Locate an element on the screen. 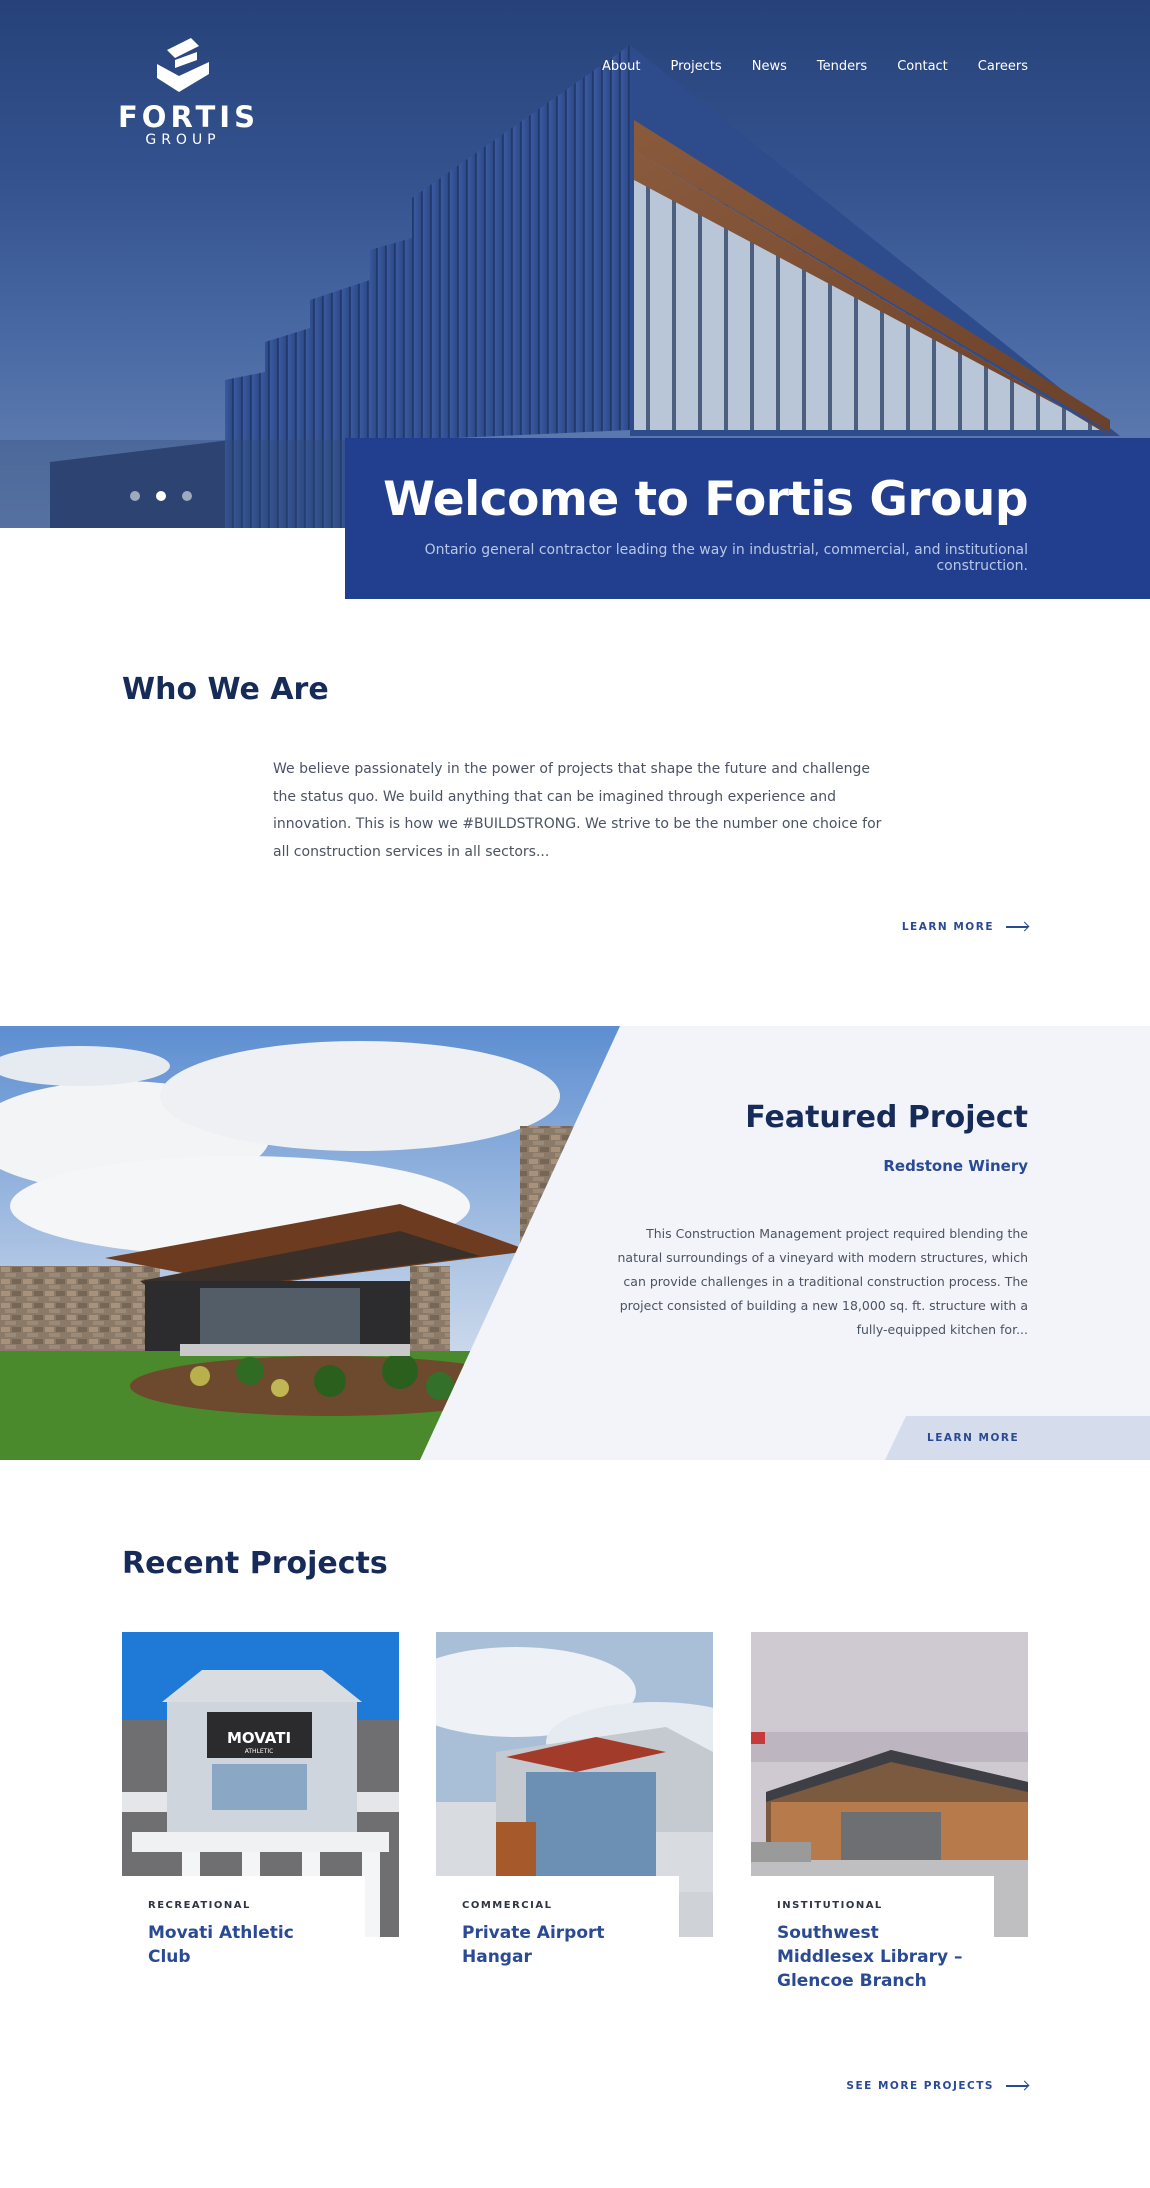 The width and height of the screenshot is (1150, 2188). project-category: COMMERCIAL is located at coordinates (507, 1905).